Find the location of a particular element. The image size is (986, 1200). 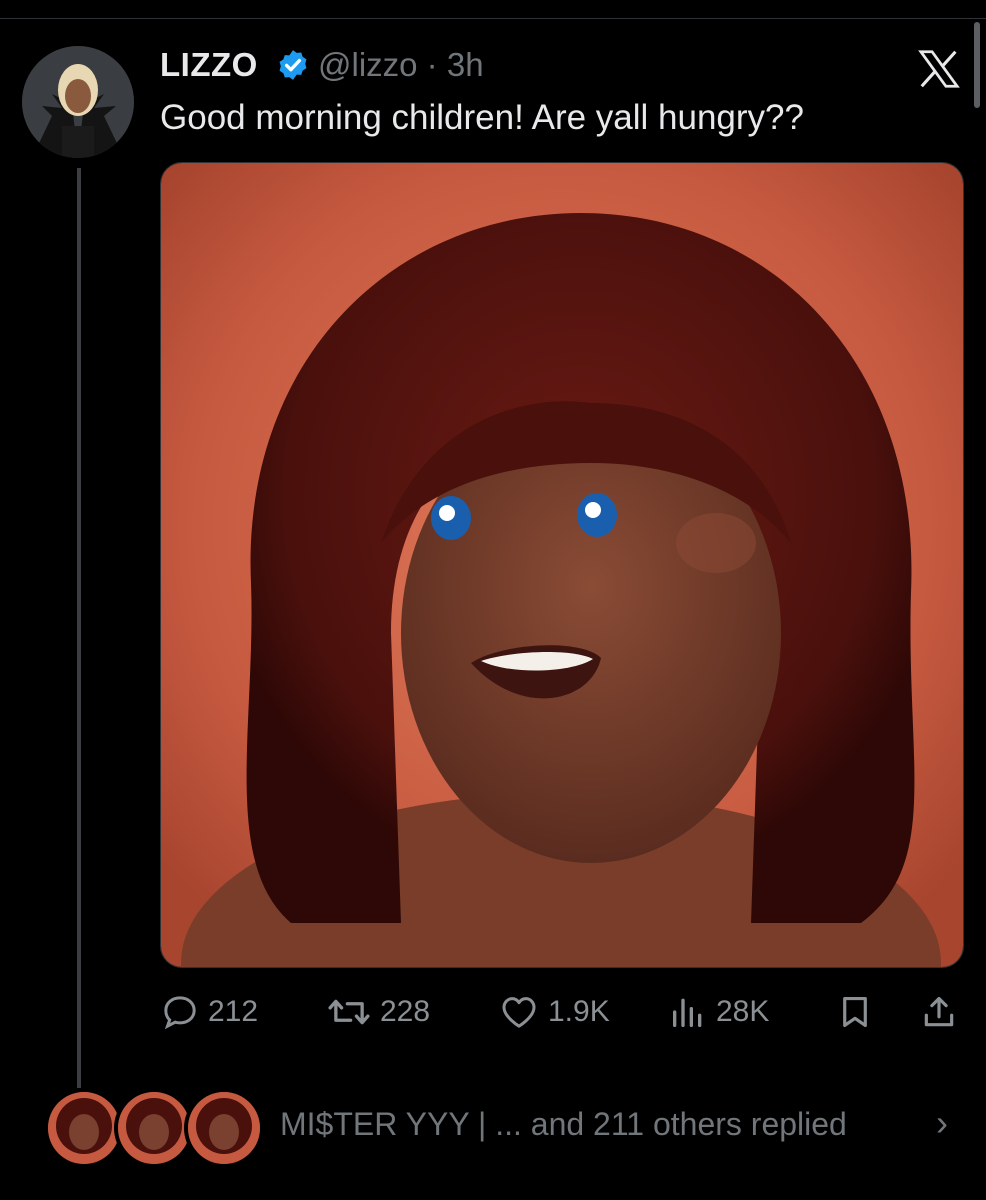

like-button: 1.9K is located at coordinates (554, 1012).